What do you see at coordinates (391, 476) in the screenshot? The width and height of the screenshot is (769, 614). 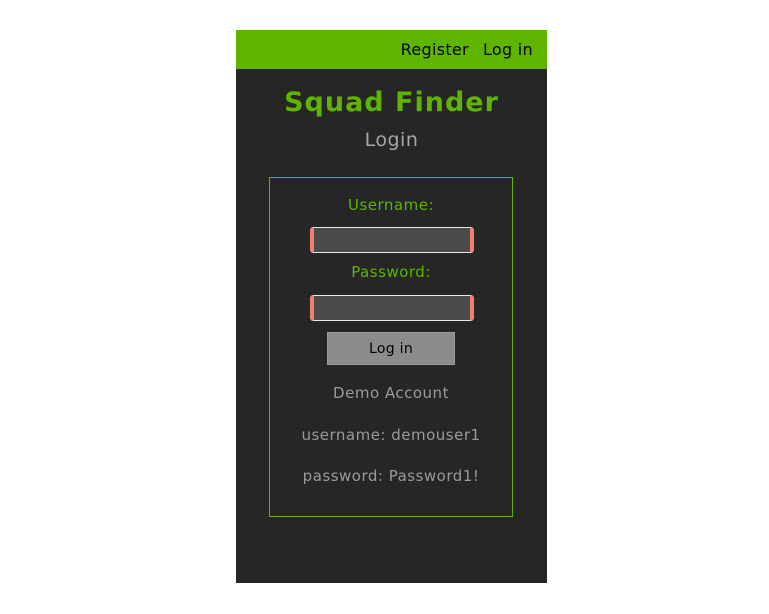 I see `demo-password-text: password: Password1!` at bounding box center [391, 476].